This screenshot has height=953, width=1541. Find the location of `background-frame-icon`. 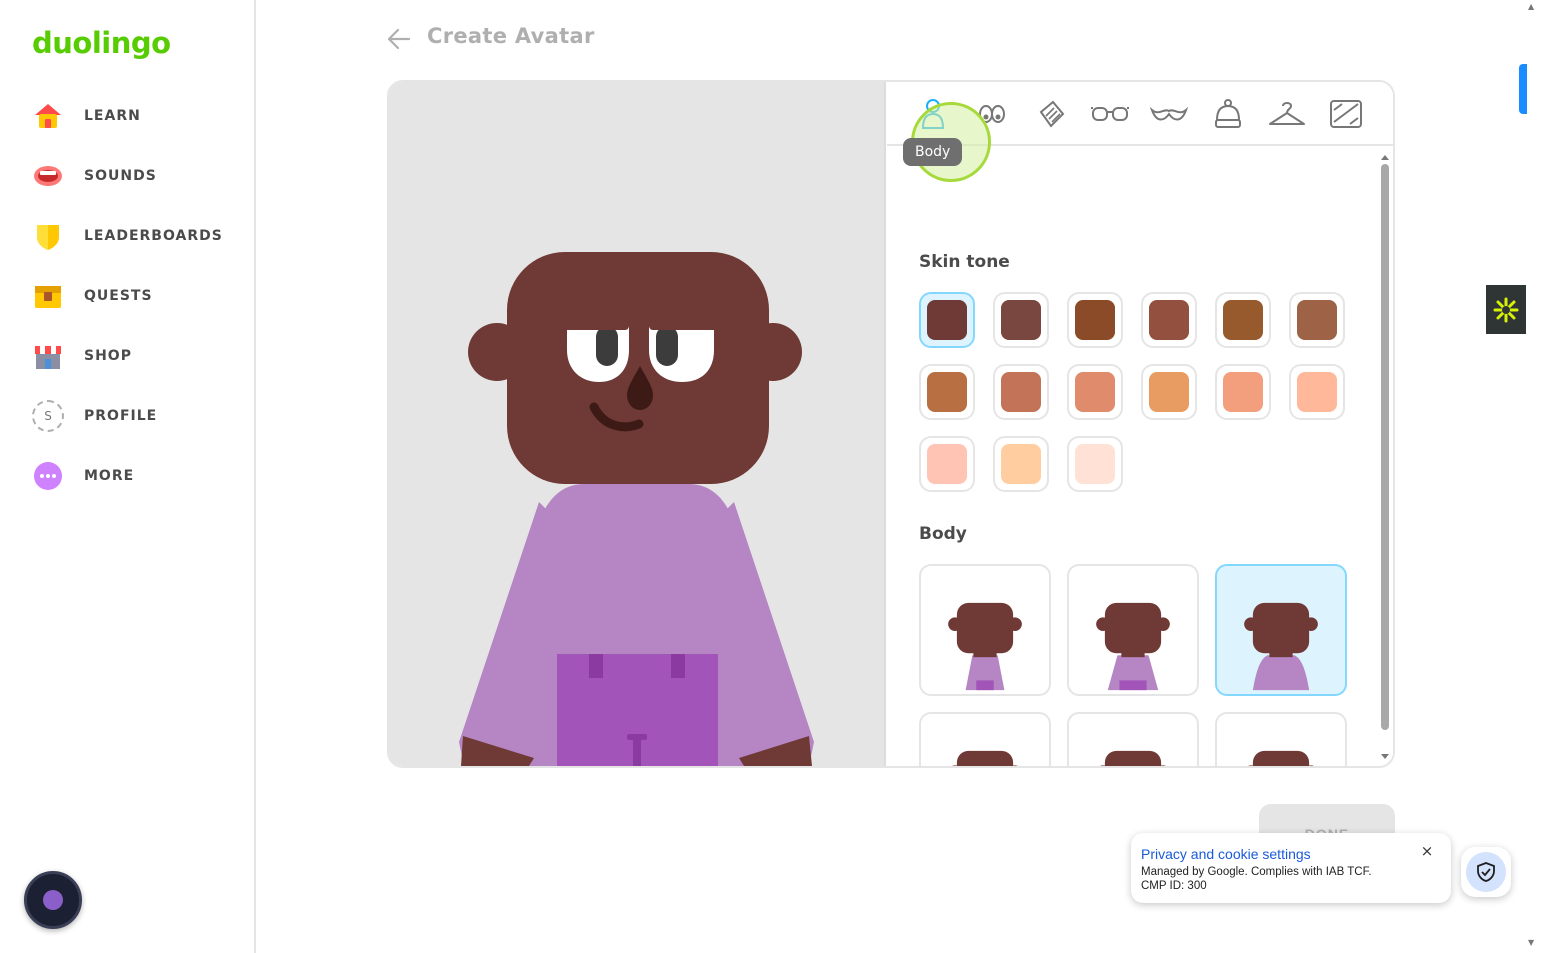

background-frame-icon is located at coordinates (1346, 114).